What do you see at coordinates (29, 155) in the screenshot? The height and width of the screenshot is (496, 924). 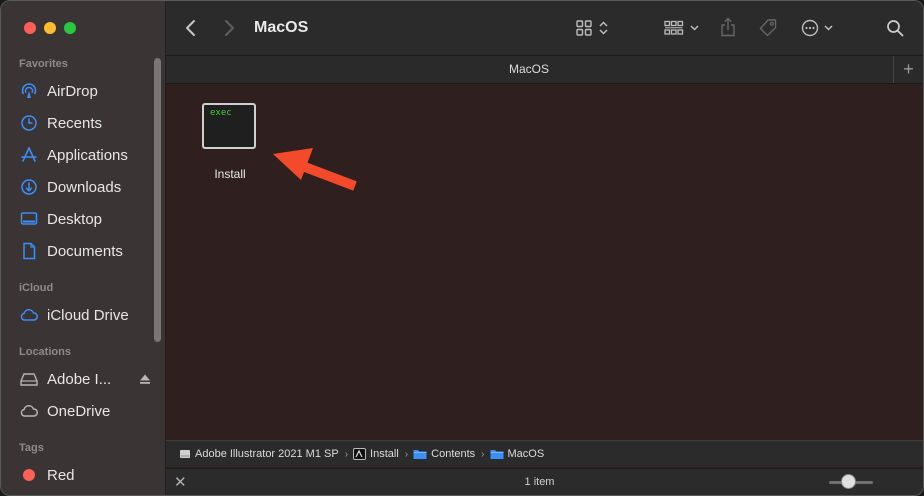 I see `applications-icon` at bounding box center [29, 155].